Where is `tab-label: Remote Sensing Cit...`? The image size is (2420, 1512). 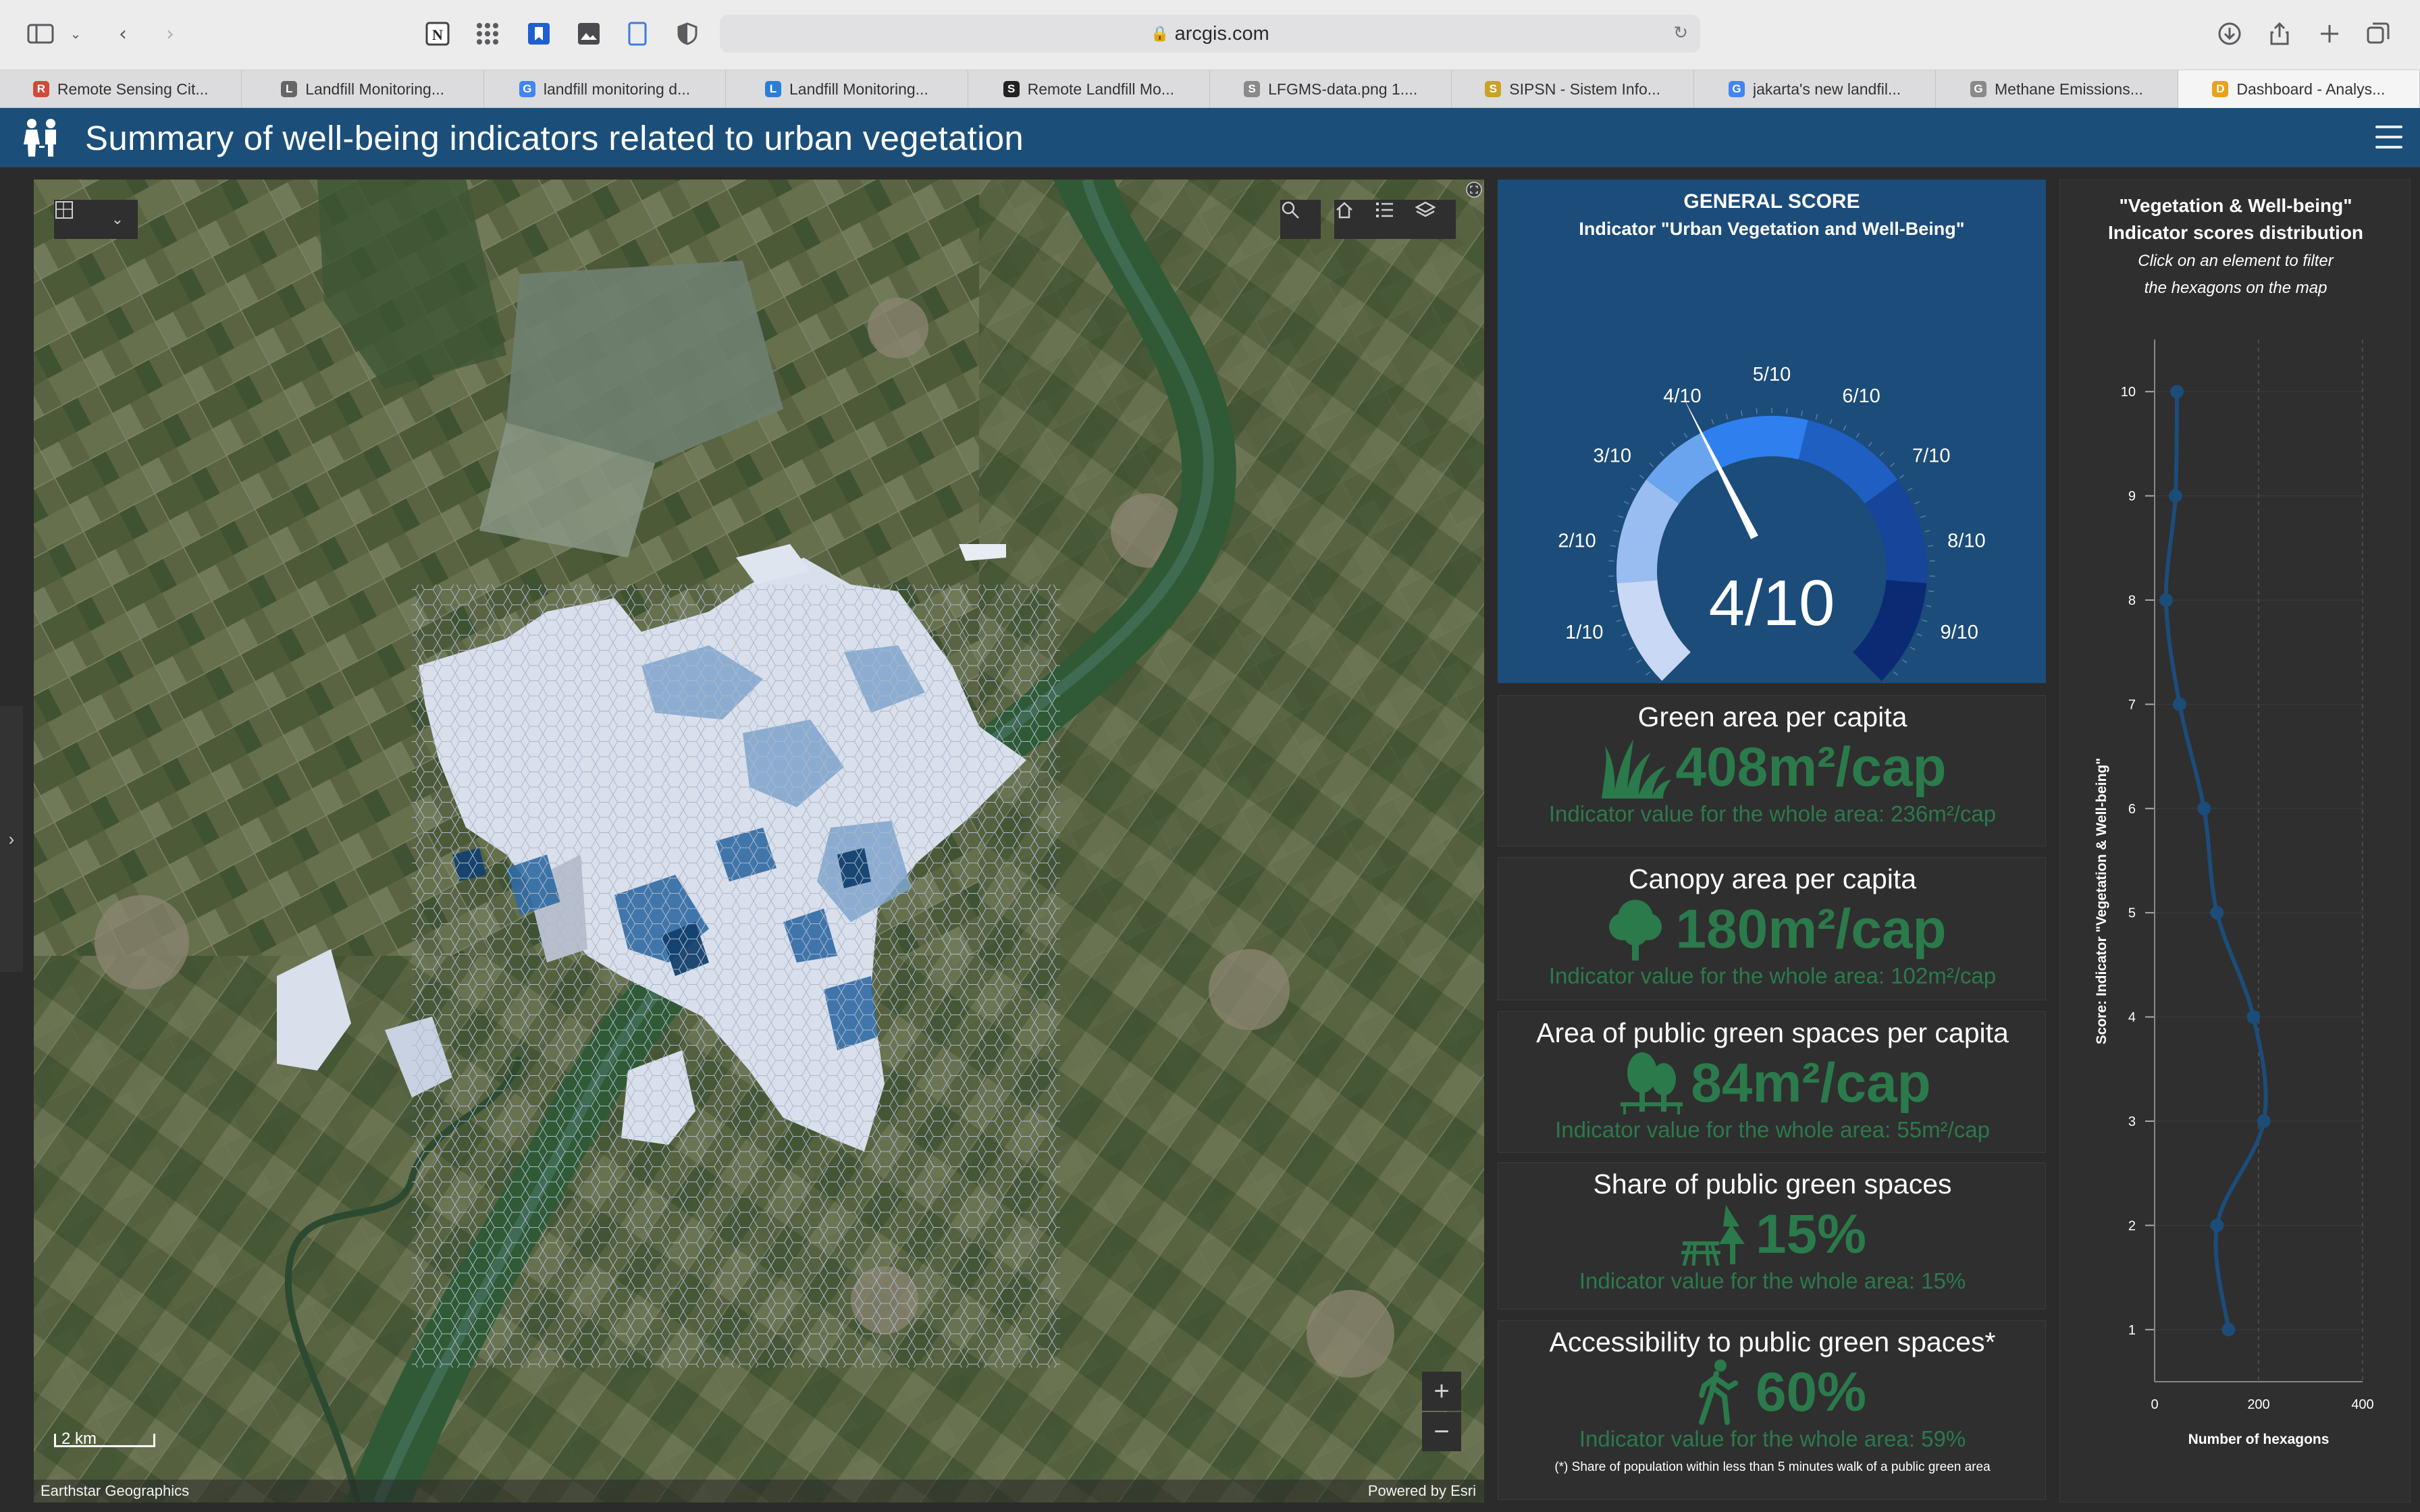 tab-label: Remote Sensing Cit... is located at coordinates (133, 89).